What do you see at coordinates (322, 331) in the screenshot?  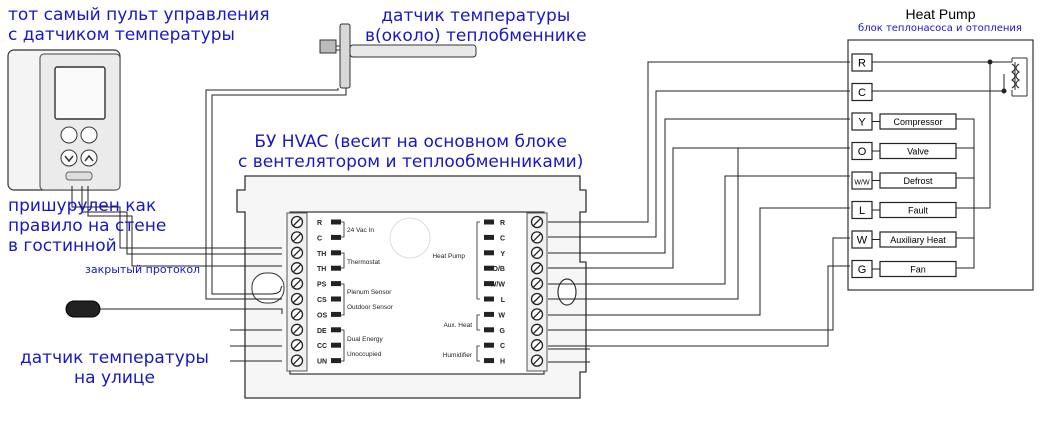 I see `left-terminal-label: DE` at bounding box center [322, 331].